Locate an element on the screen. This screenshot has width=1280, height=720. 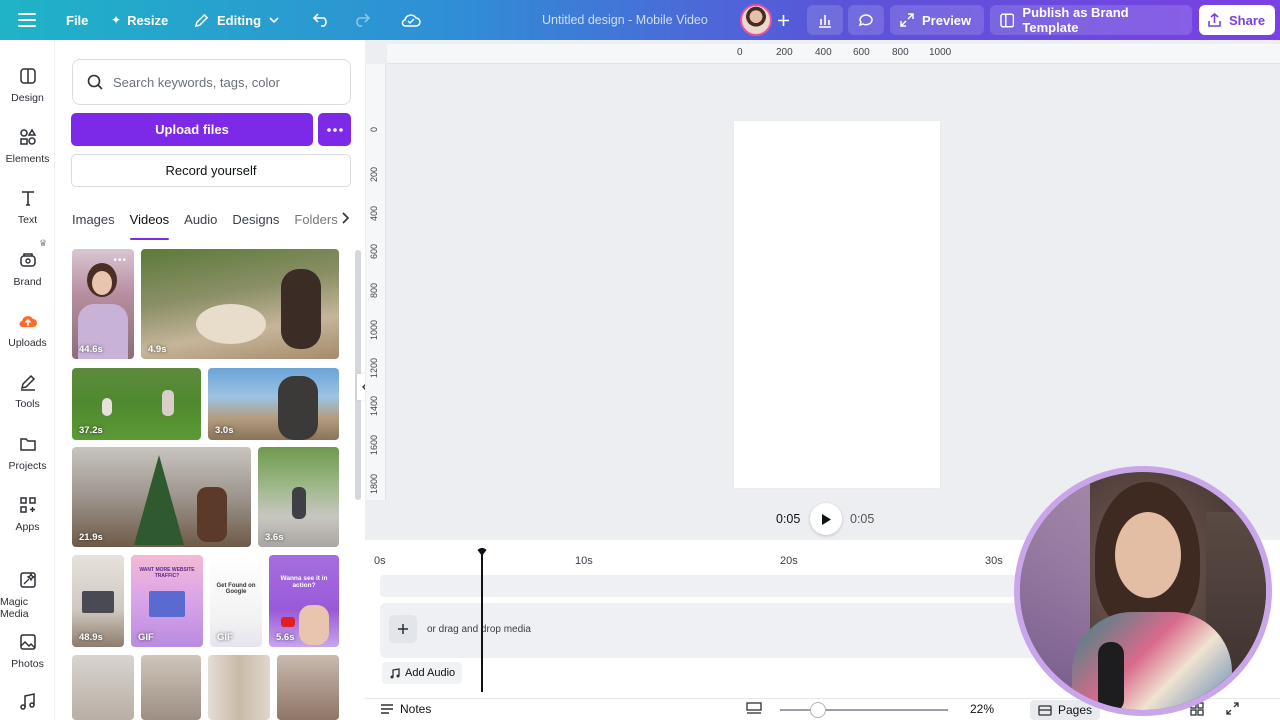
layout-icon is located at coordinates (27, 76).